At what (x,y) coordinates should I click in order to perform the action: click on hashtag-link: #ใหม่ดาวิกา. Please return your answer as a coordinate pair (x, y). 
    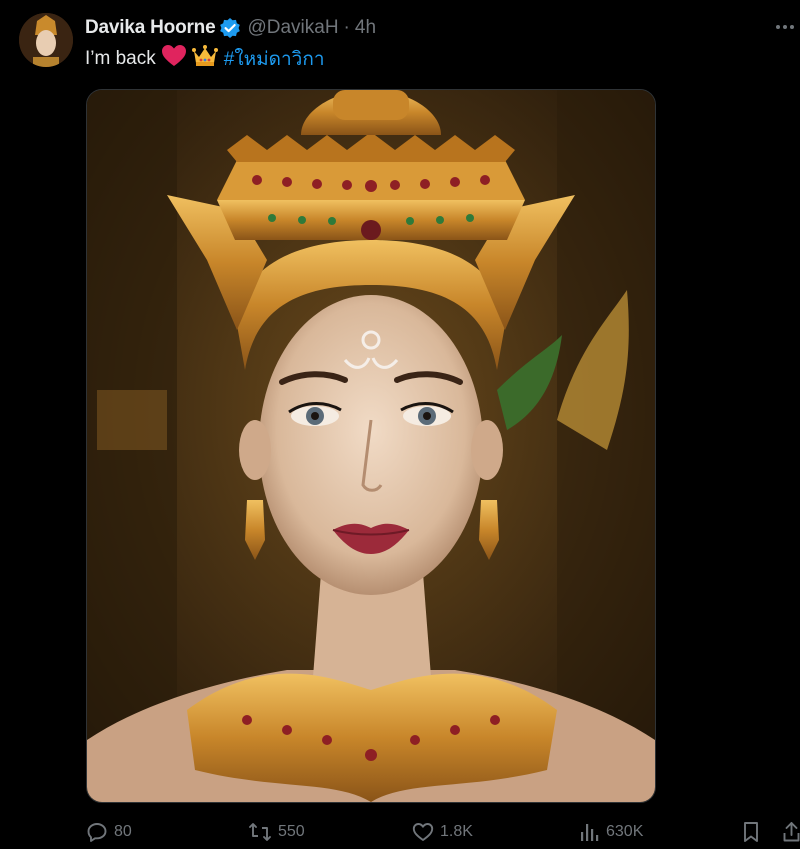
    Looking at the image, I should click on (274, 59).